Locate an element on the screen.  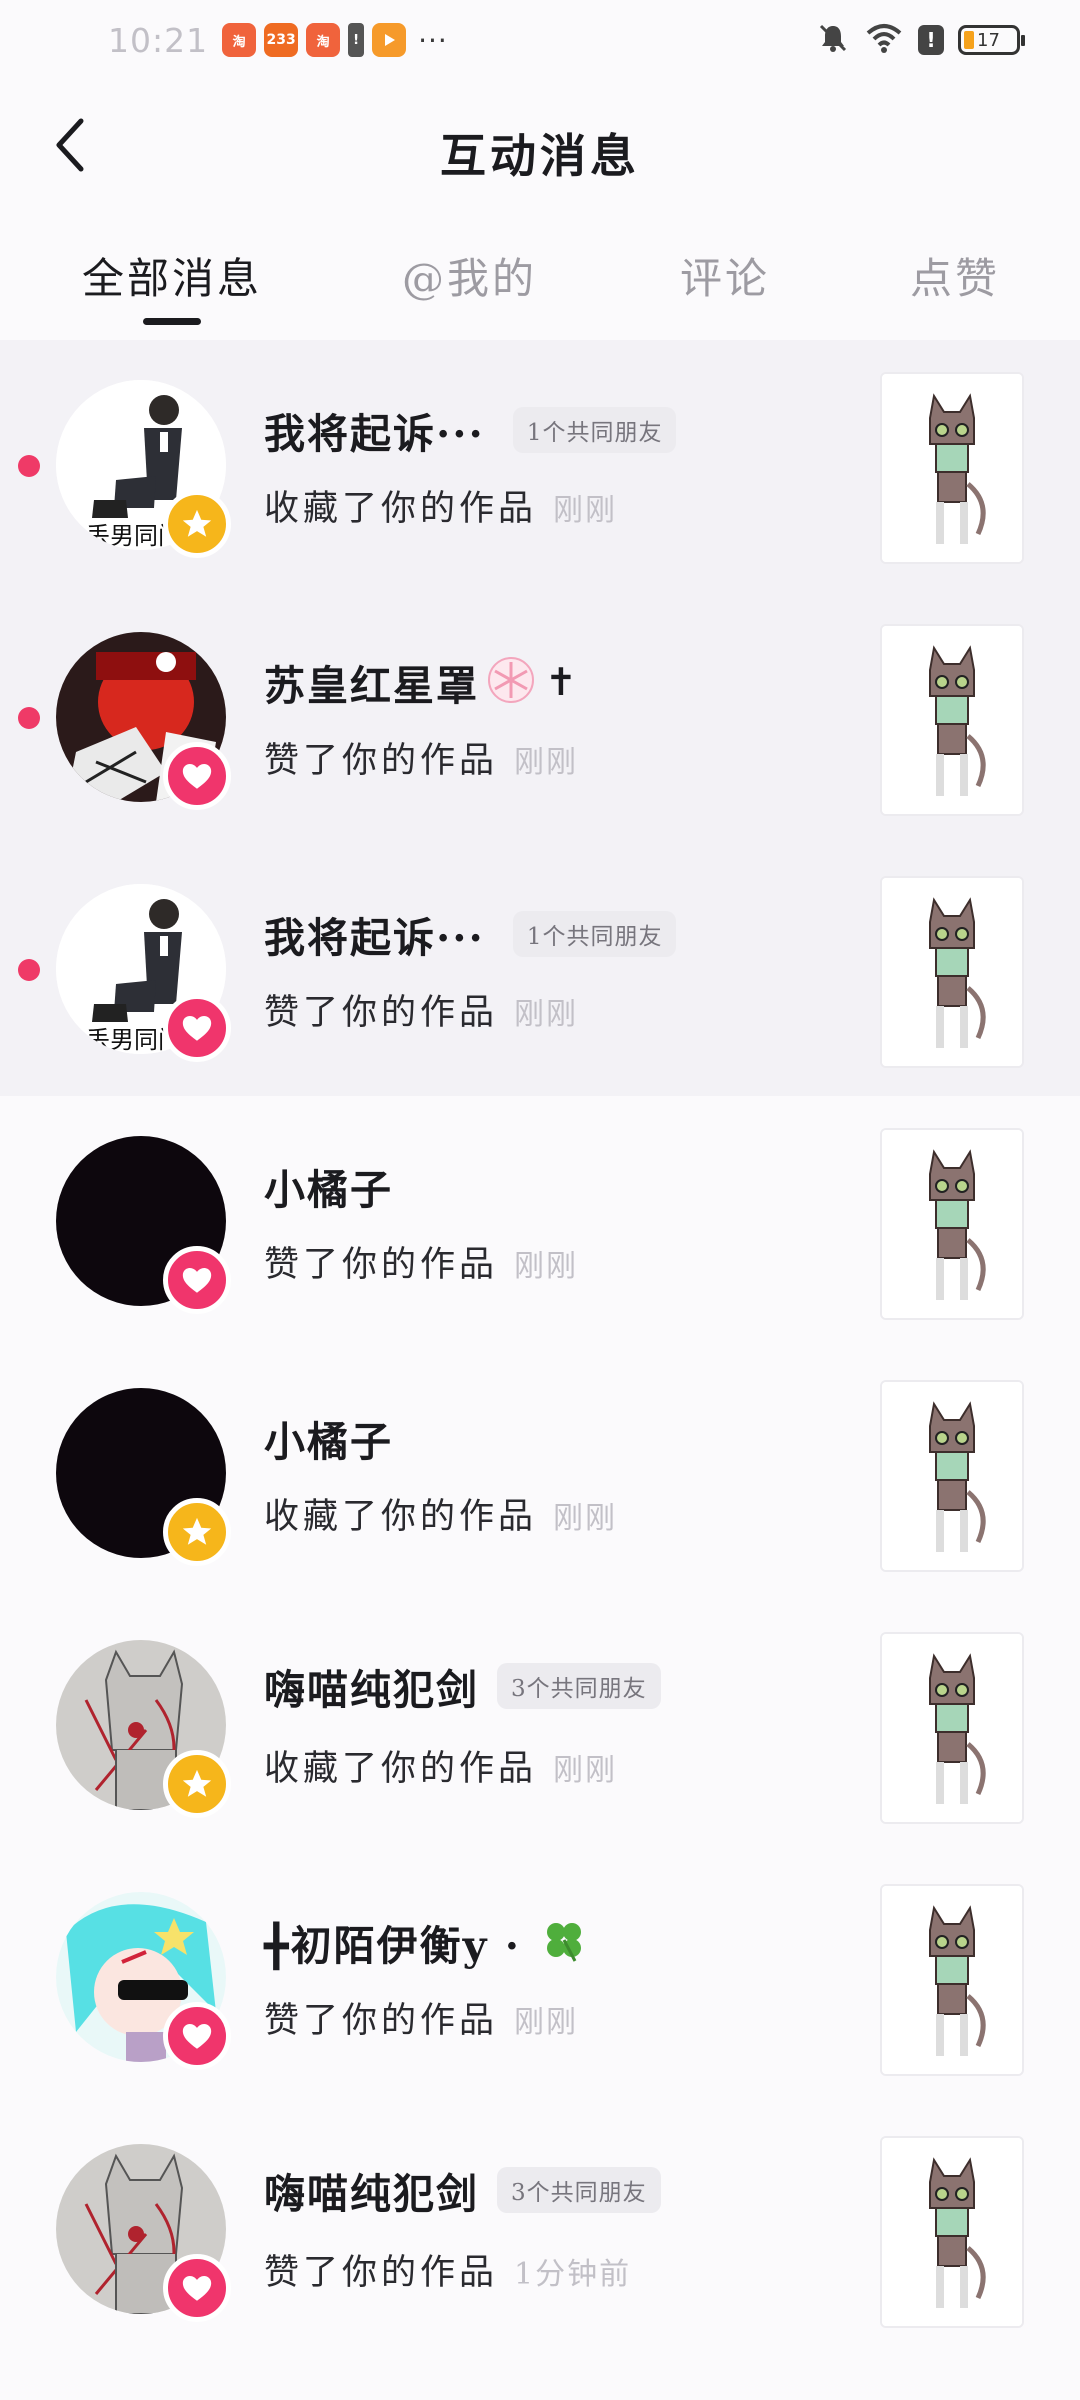
battery-icon: 17 is located at coordinates (991, 40).